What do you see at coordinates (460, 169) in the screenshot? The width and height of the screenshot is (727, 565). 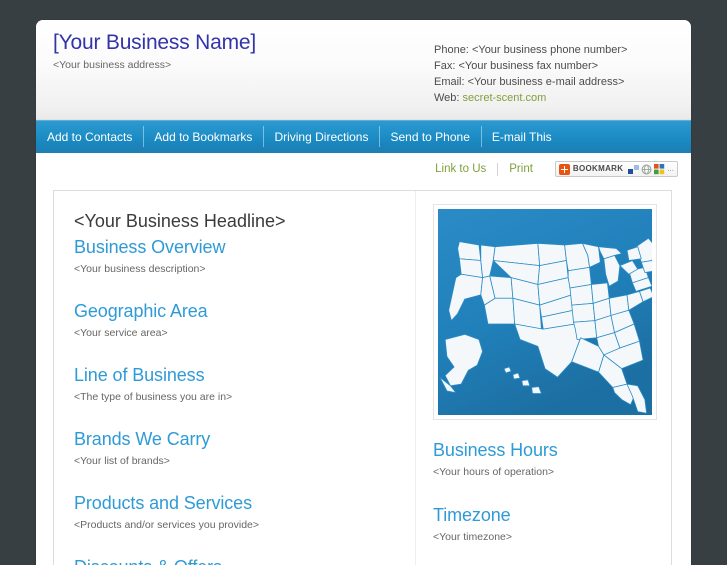 I see `link-to-us-link: Link to Us` at bounding box center [460, 169].